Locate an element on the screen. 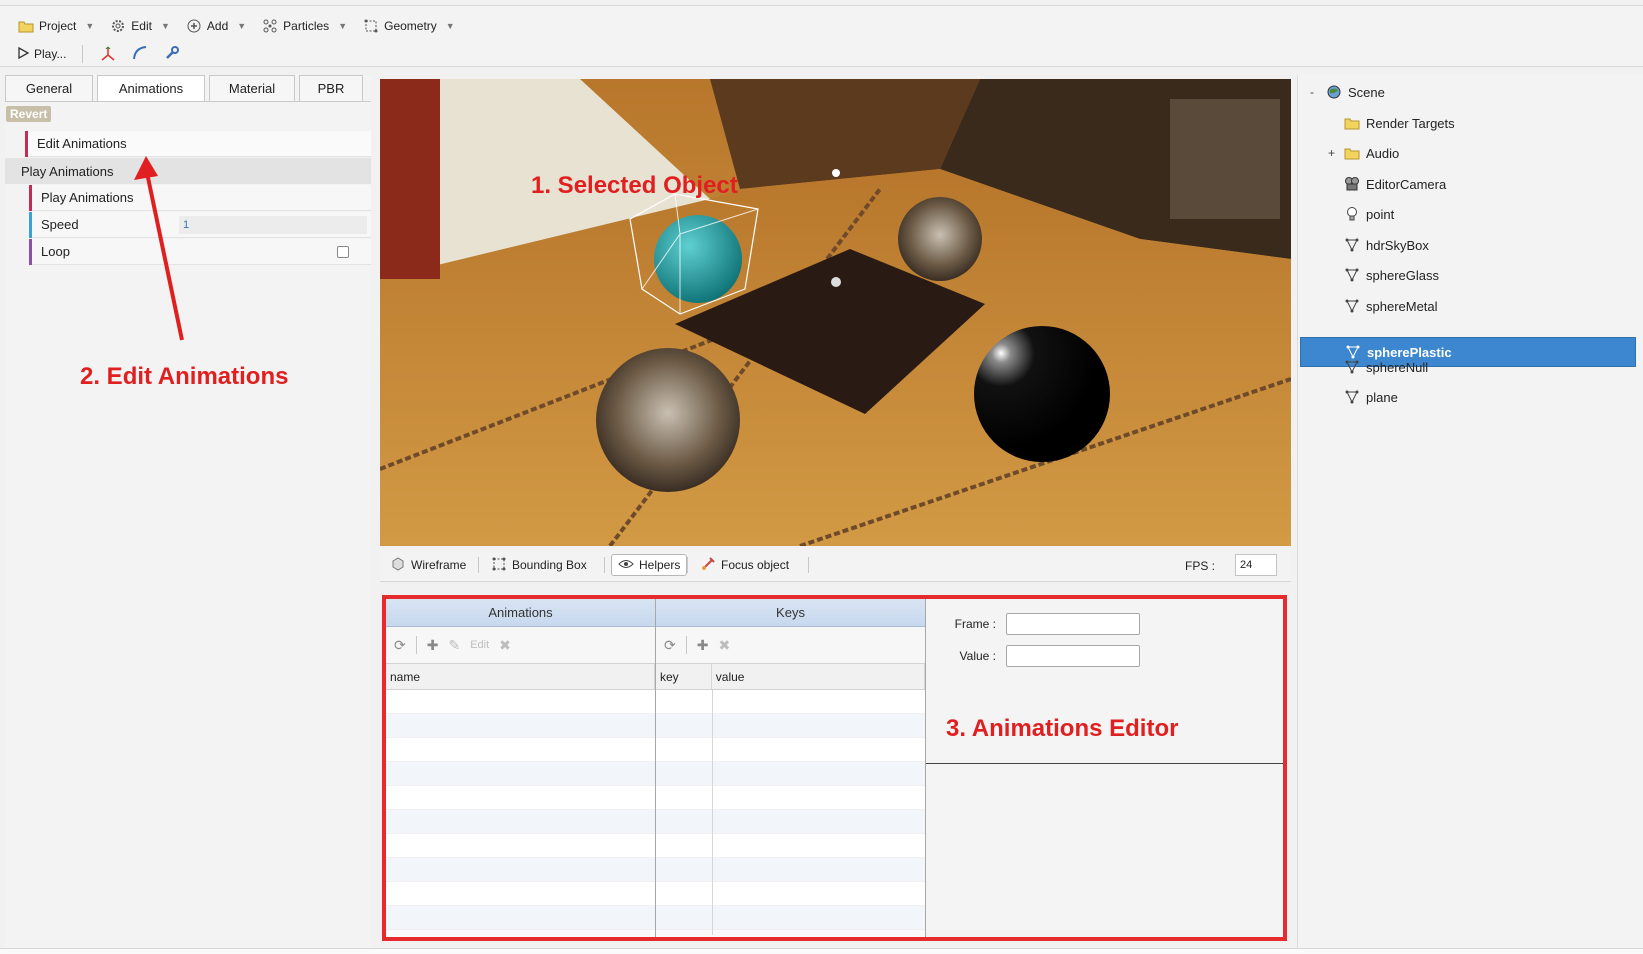 The width and height of the screenshot is (1643, 954). wireframe-button: Wireframe is located at coordinates (428, 565).